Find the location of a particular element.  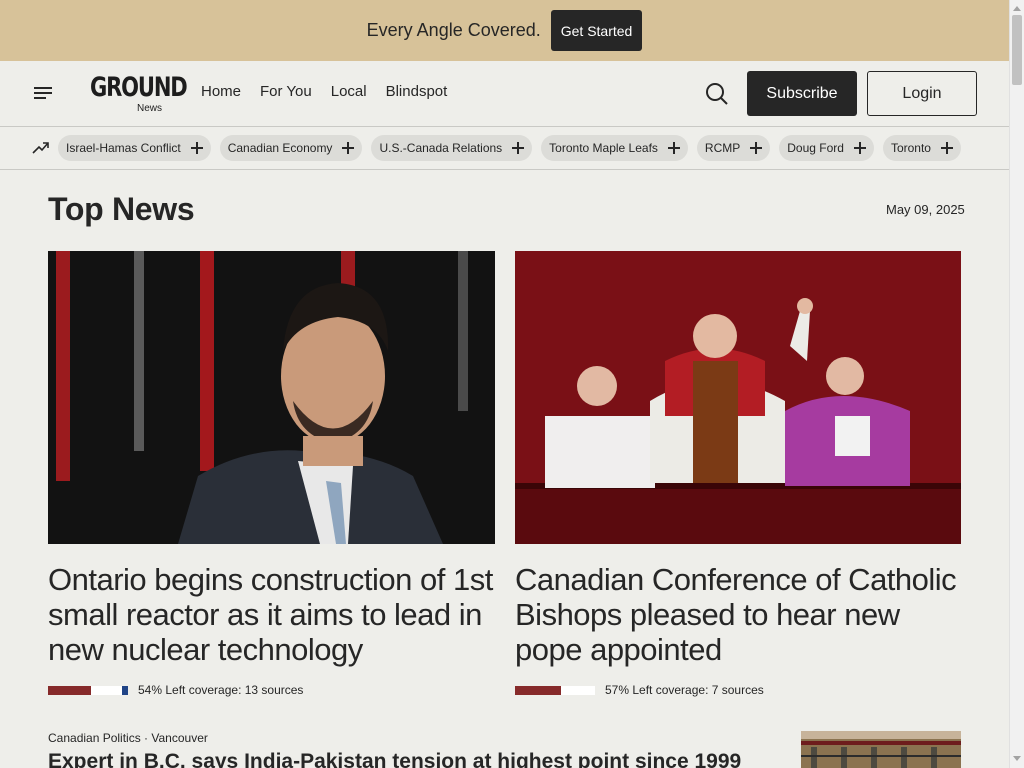

story-thumbnail is located at coordinates (881, 749).